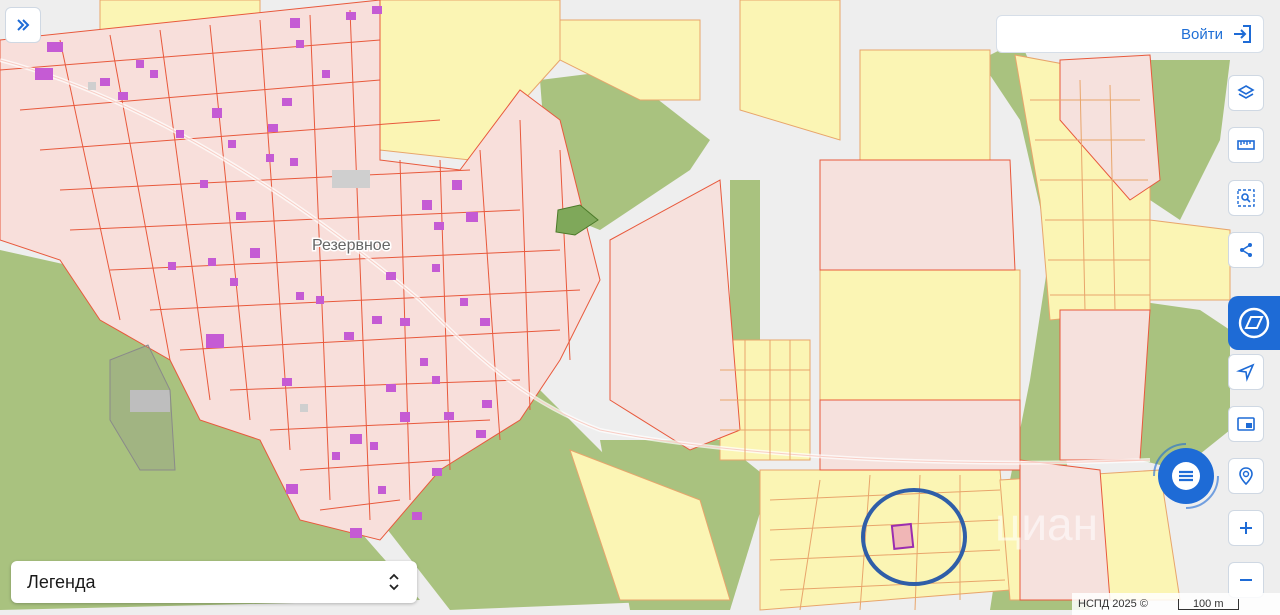 The image size is (1280, 615). I want to click on nspd-logo-button, so click(1254, 323).